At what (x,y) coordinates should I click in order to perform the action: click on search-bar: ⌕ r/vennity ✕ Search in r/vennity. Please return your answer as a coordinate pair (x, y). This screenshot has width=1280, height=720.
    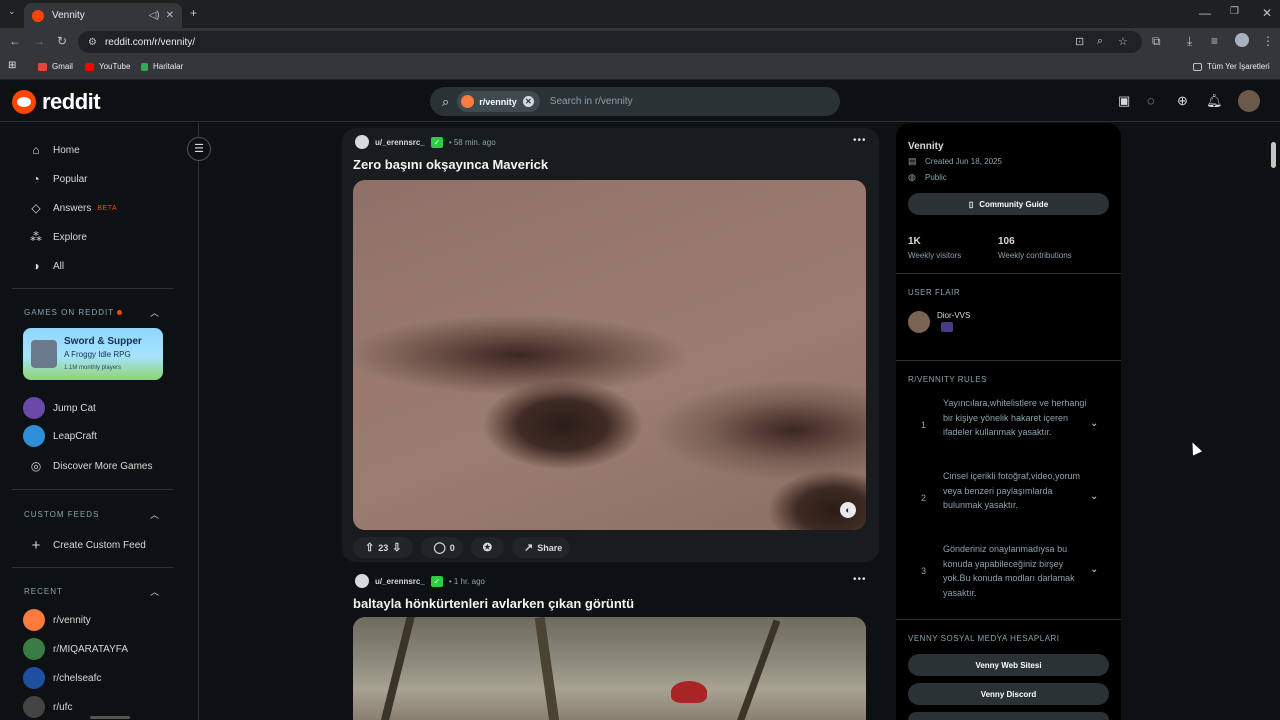
    Looking at the image, I should click on (635, 101).